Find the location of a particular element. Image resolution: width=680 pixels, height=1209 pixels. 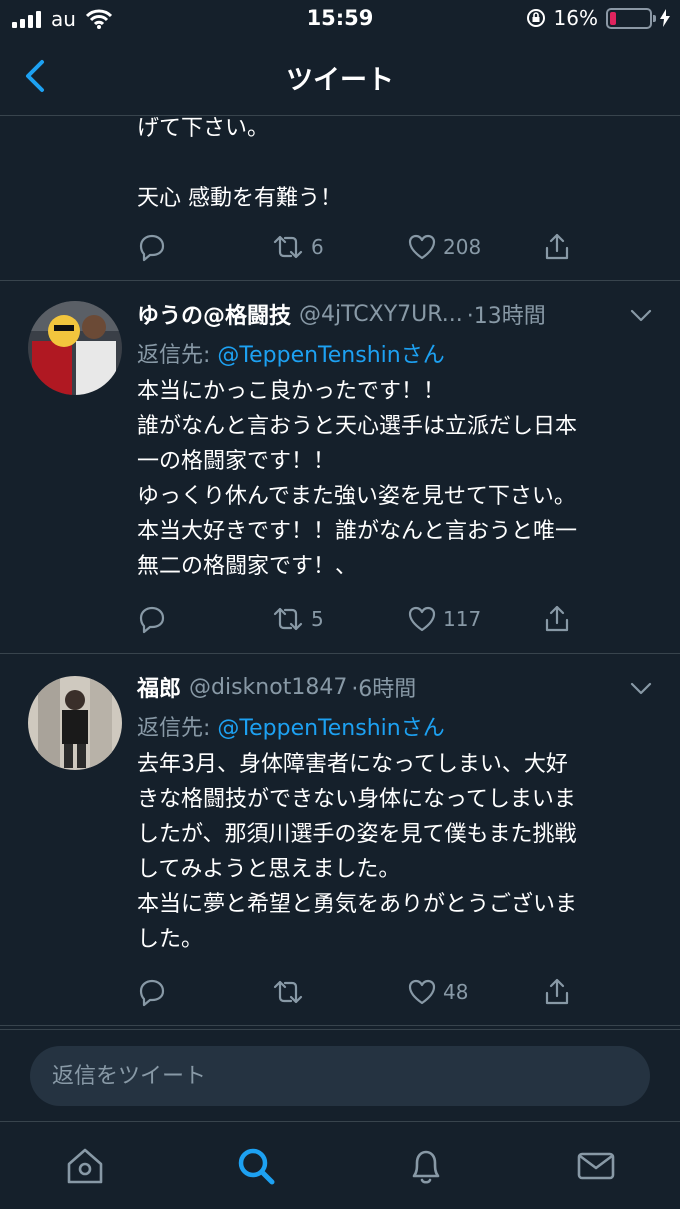

like-count: 117 is located at coordinates (462, 619).